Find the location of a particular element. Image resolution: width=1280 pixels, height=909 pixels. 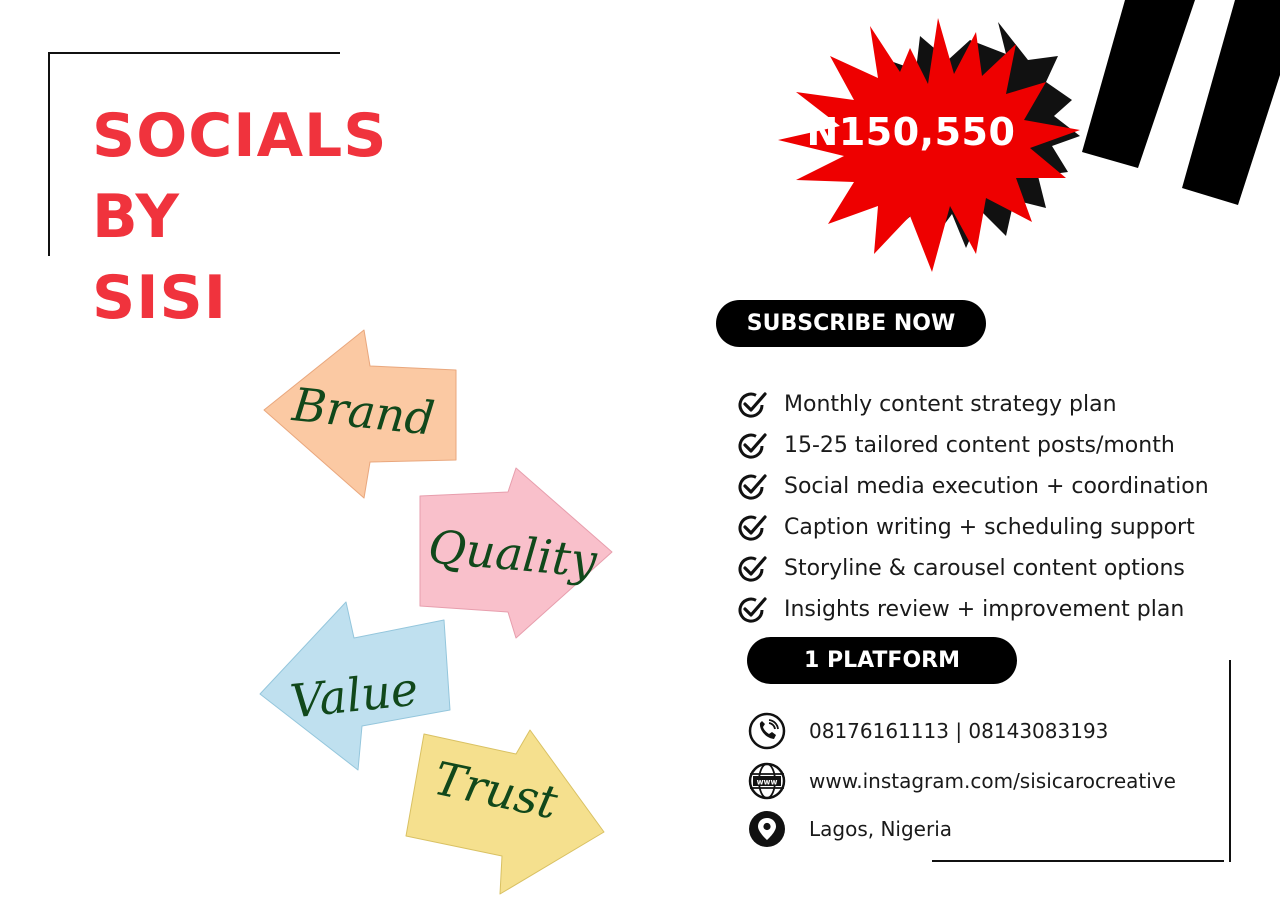

subscribe-now-button: SUBSCRIBE NOW is located at coordinates (851, 323).